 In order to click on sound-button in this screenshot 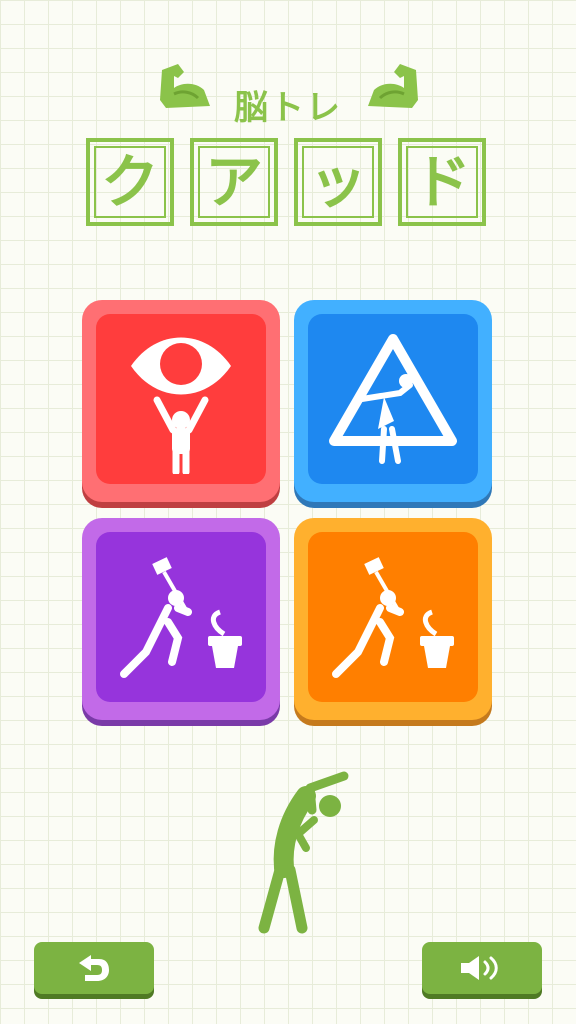, I will do `click(482, 968)`.